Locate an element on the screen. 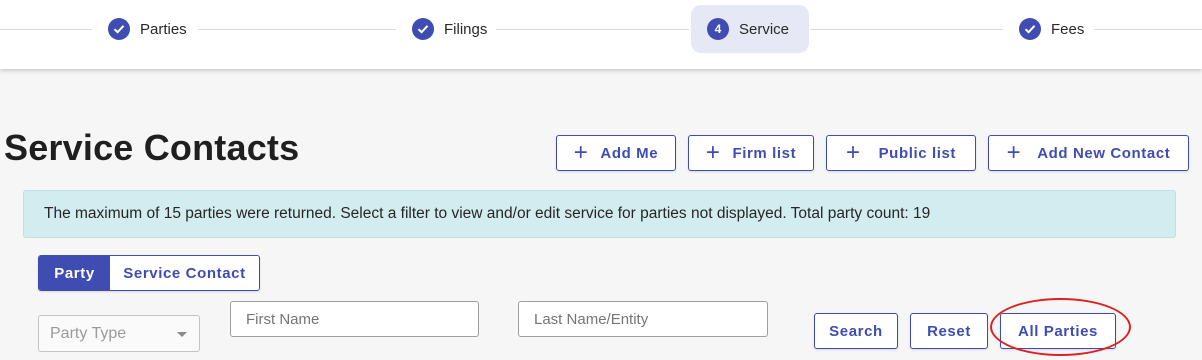 The height and width of the screenshot is (360, 1202). button-label: Search is located at coordinates (856, 331).